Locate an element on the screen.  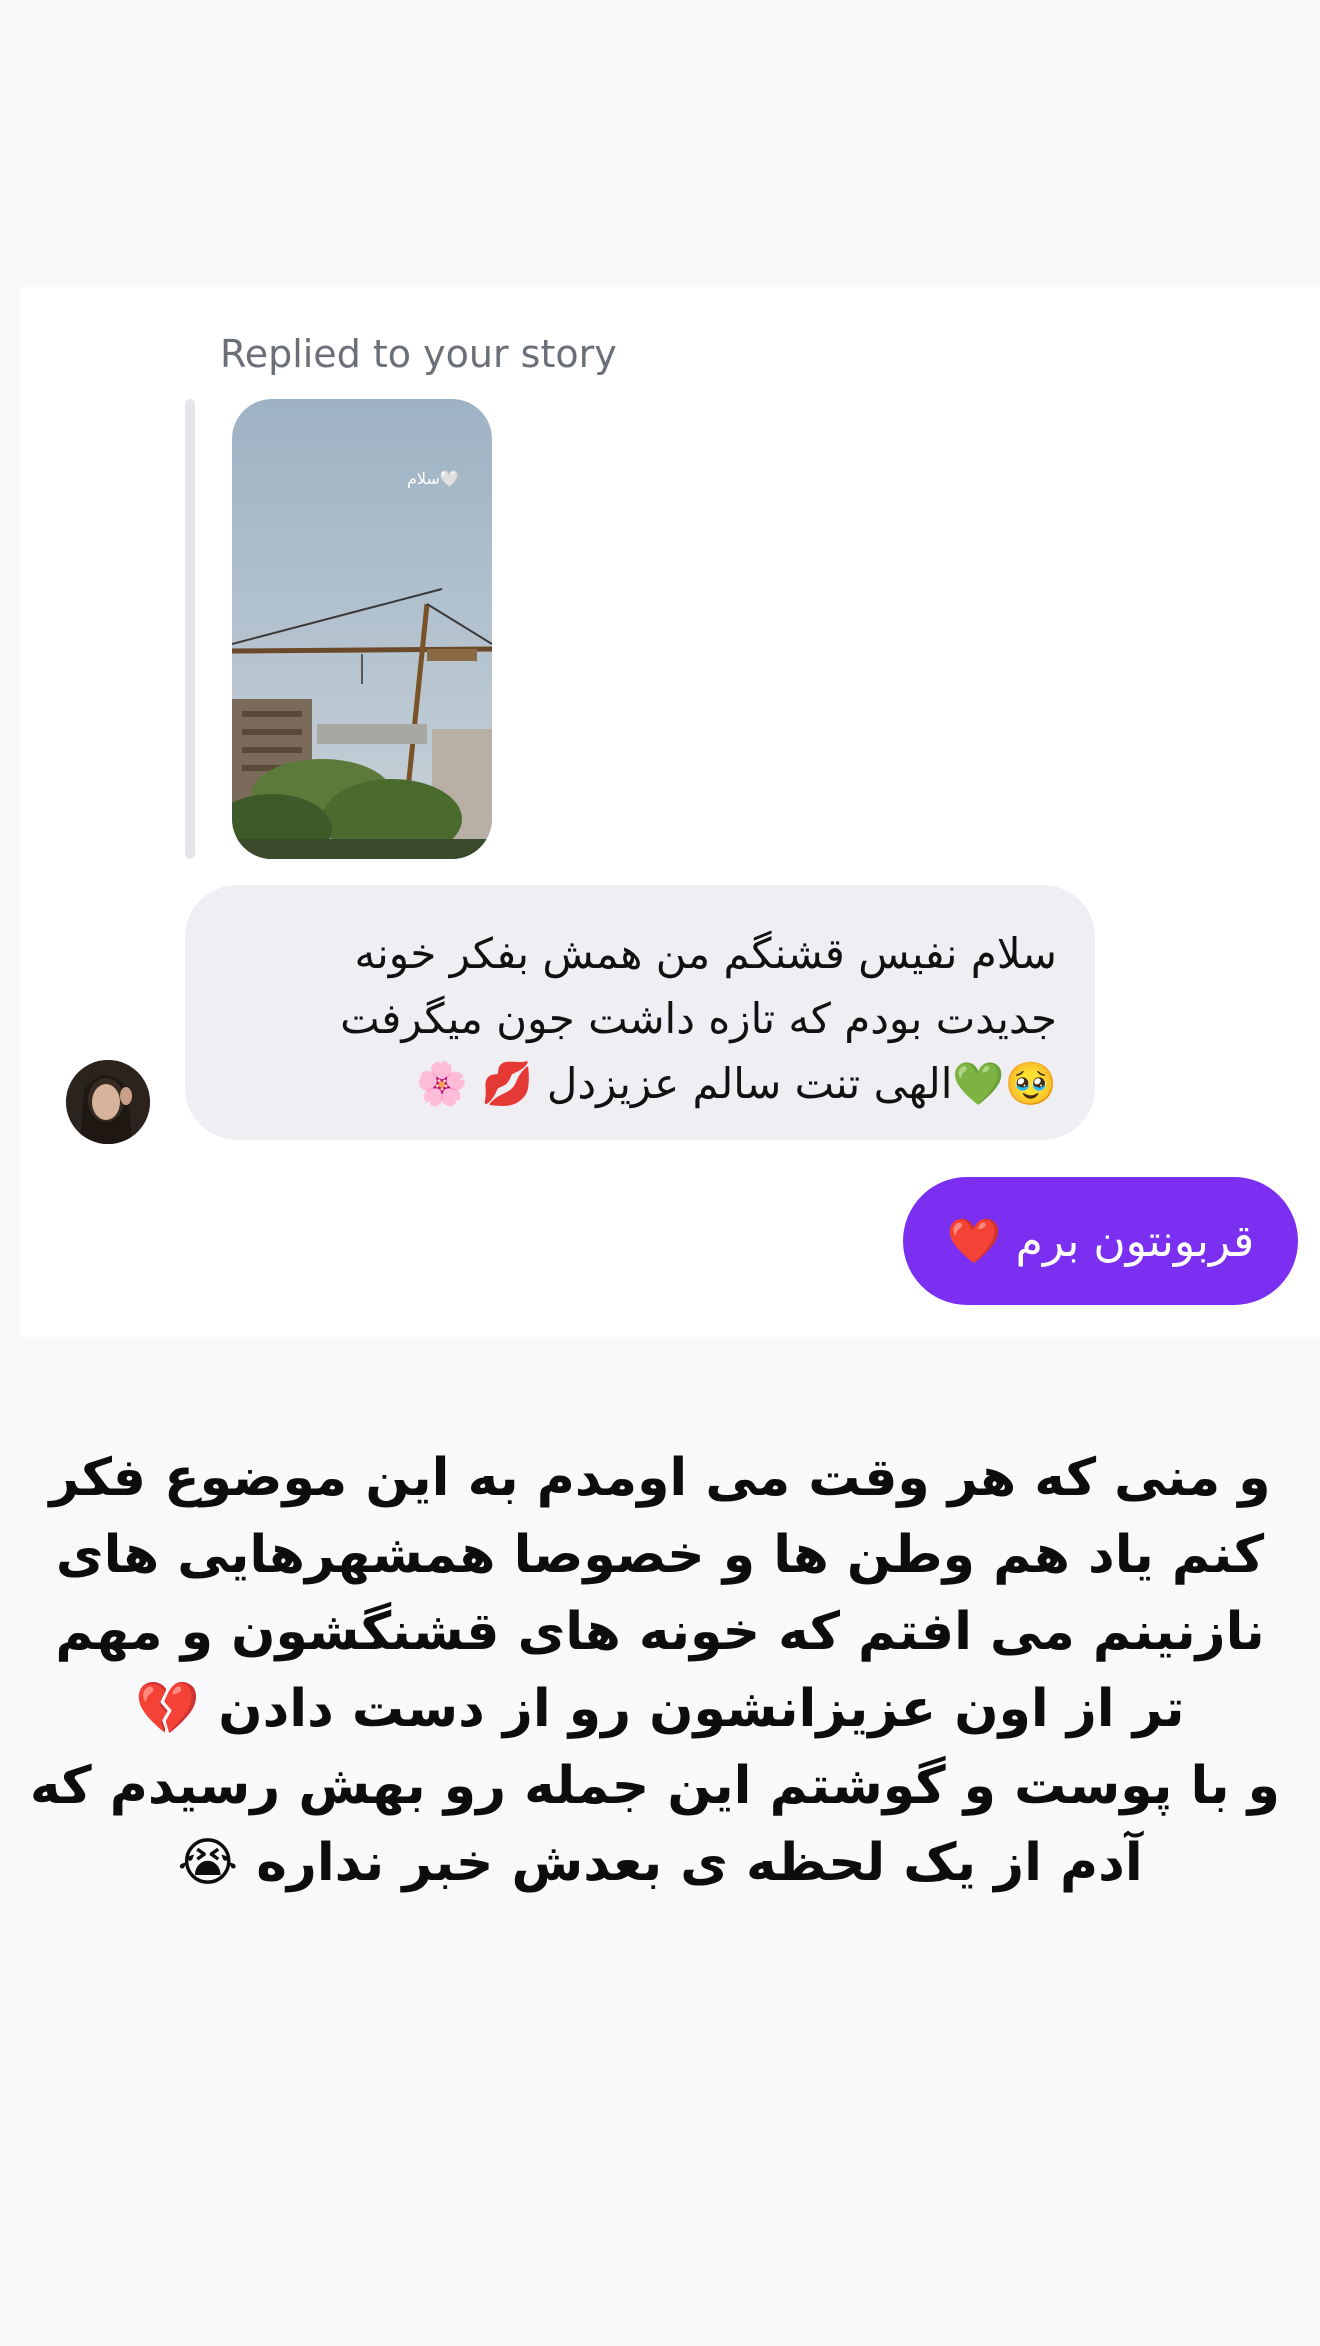
avatar-photo is located at coordinates (108, 1102).